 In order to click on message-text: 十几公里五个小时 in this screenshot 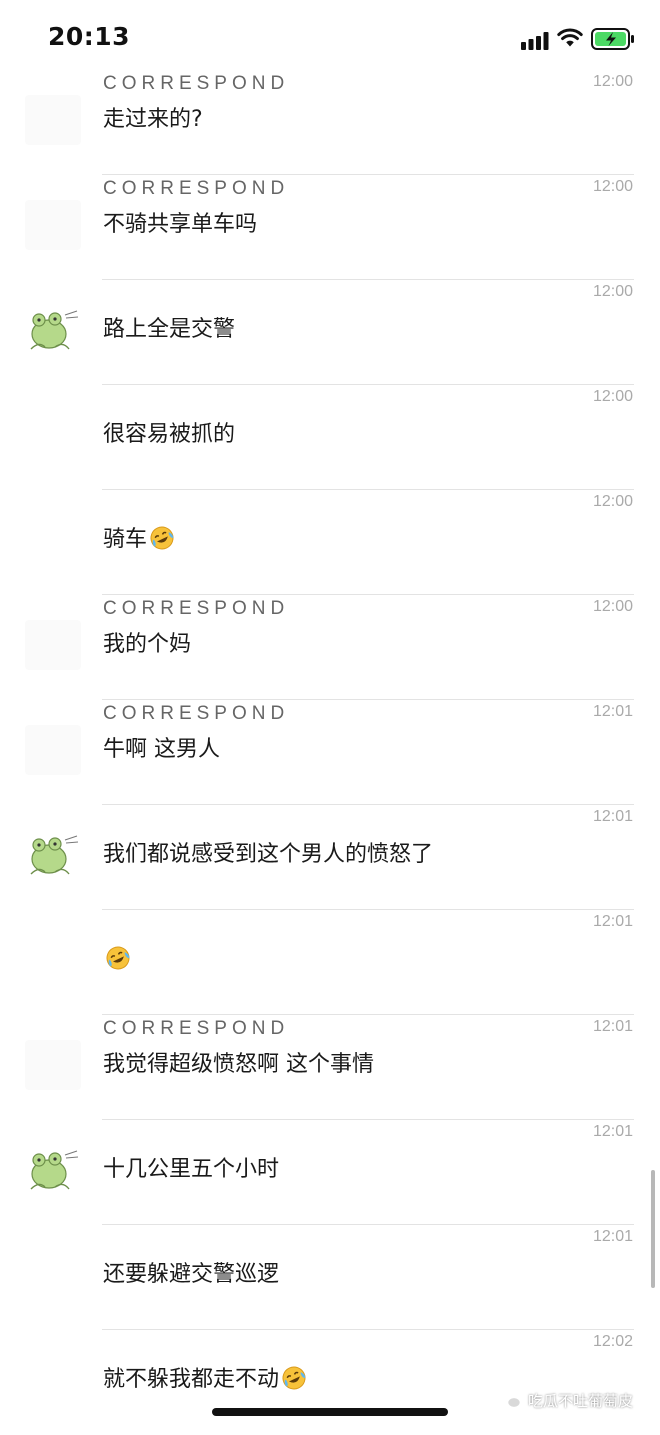, I will do `click(191, 1170)`.